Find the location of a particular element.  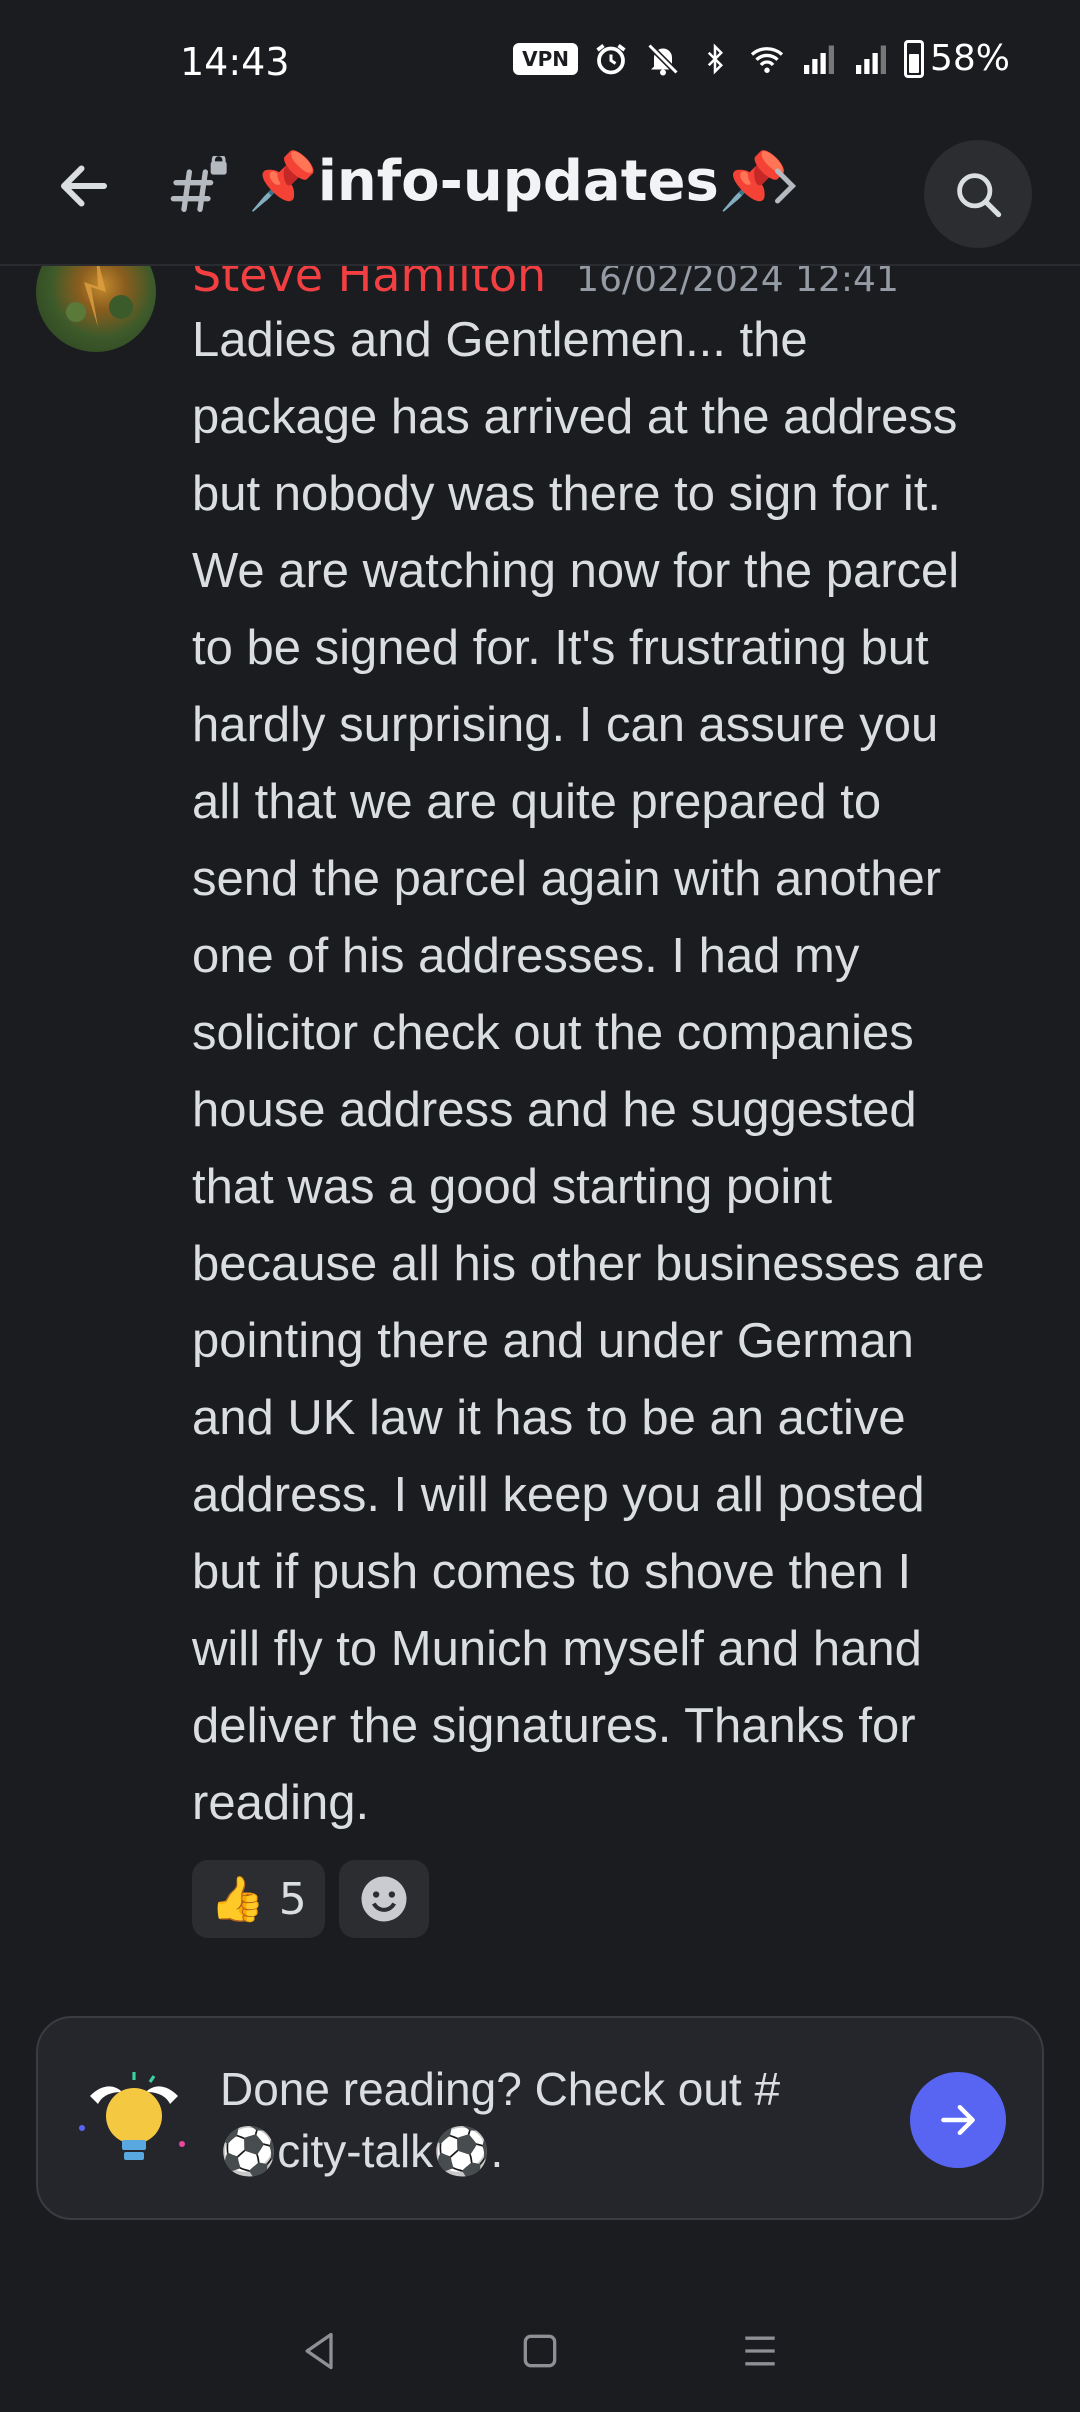

battery-icon is located at coordinates (913, 58).